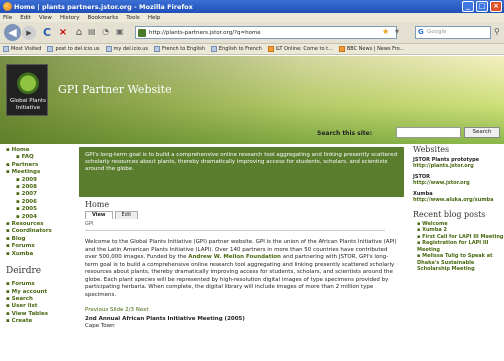 The width and height of the screenshot is (504, 361). What do you see at coordinates (40, 306) in the screenshot?
I see `user-nav-item: User list` at bounding box center [40, 306].